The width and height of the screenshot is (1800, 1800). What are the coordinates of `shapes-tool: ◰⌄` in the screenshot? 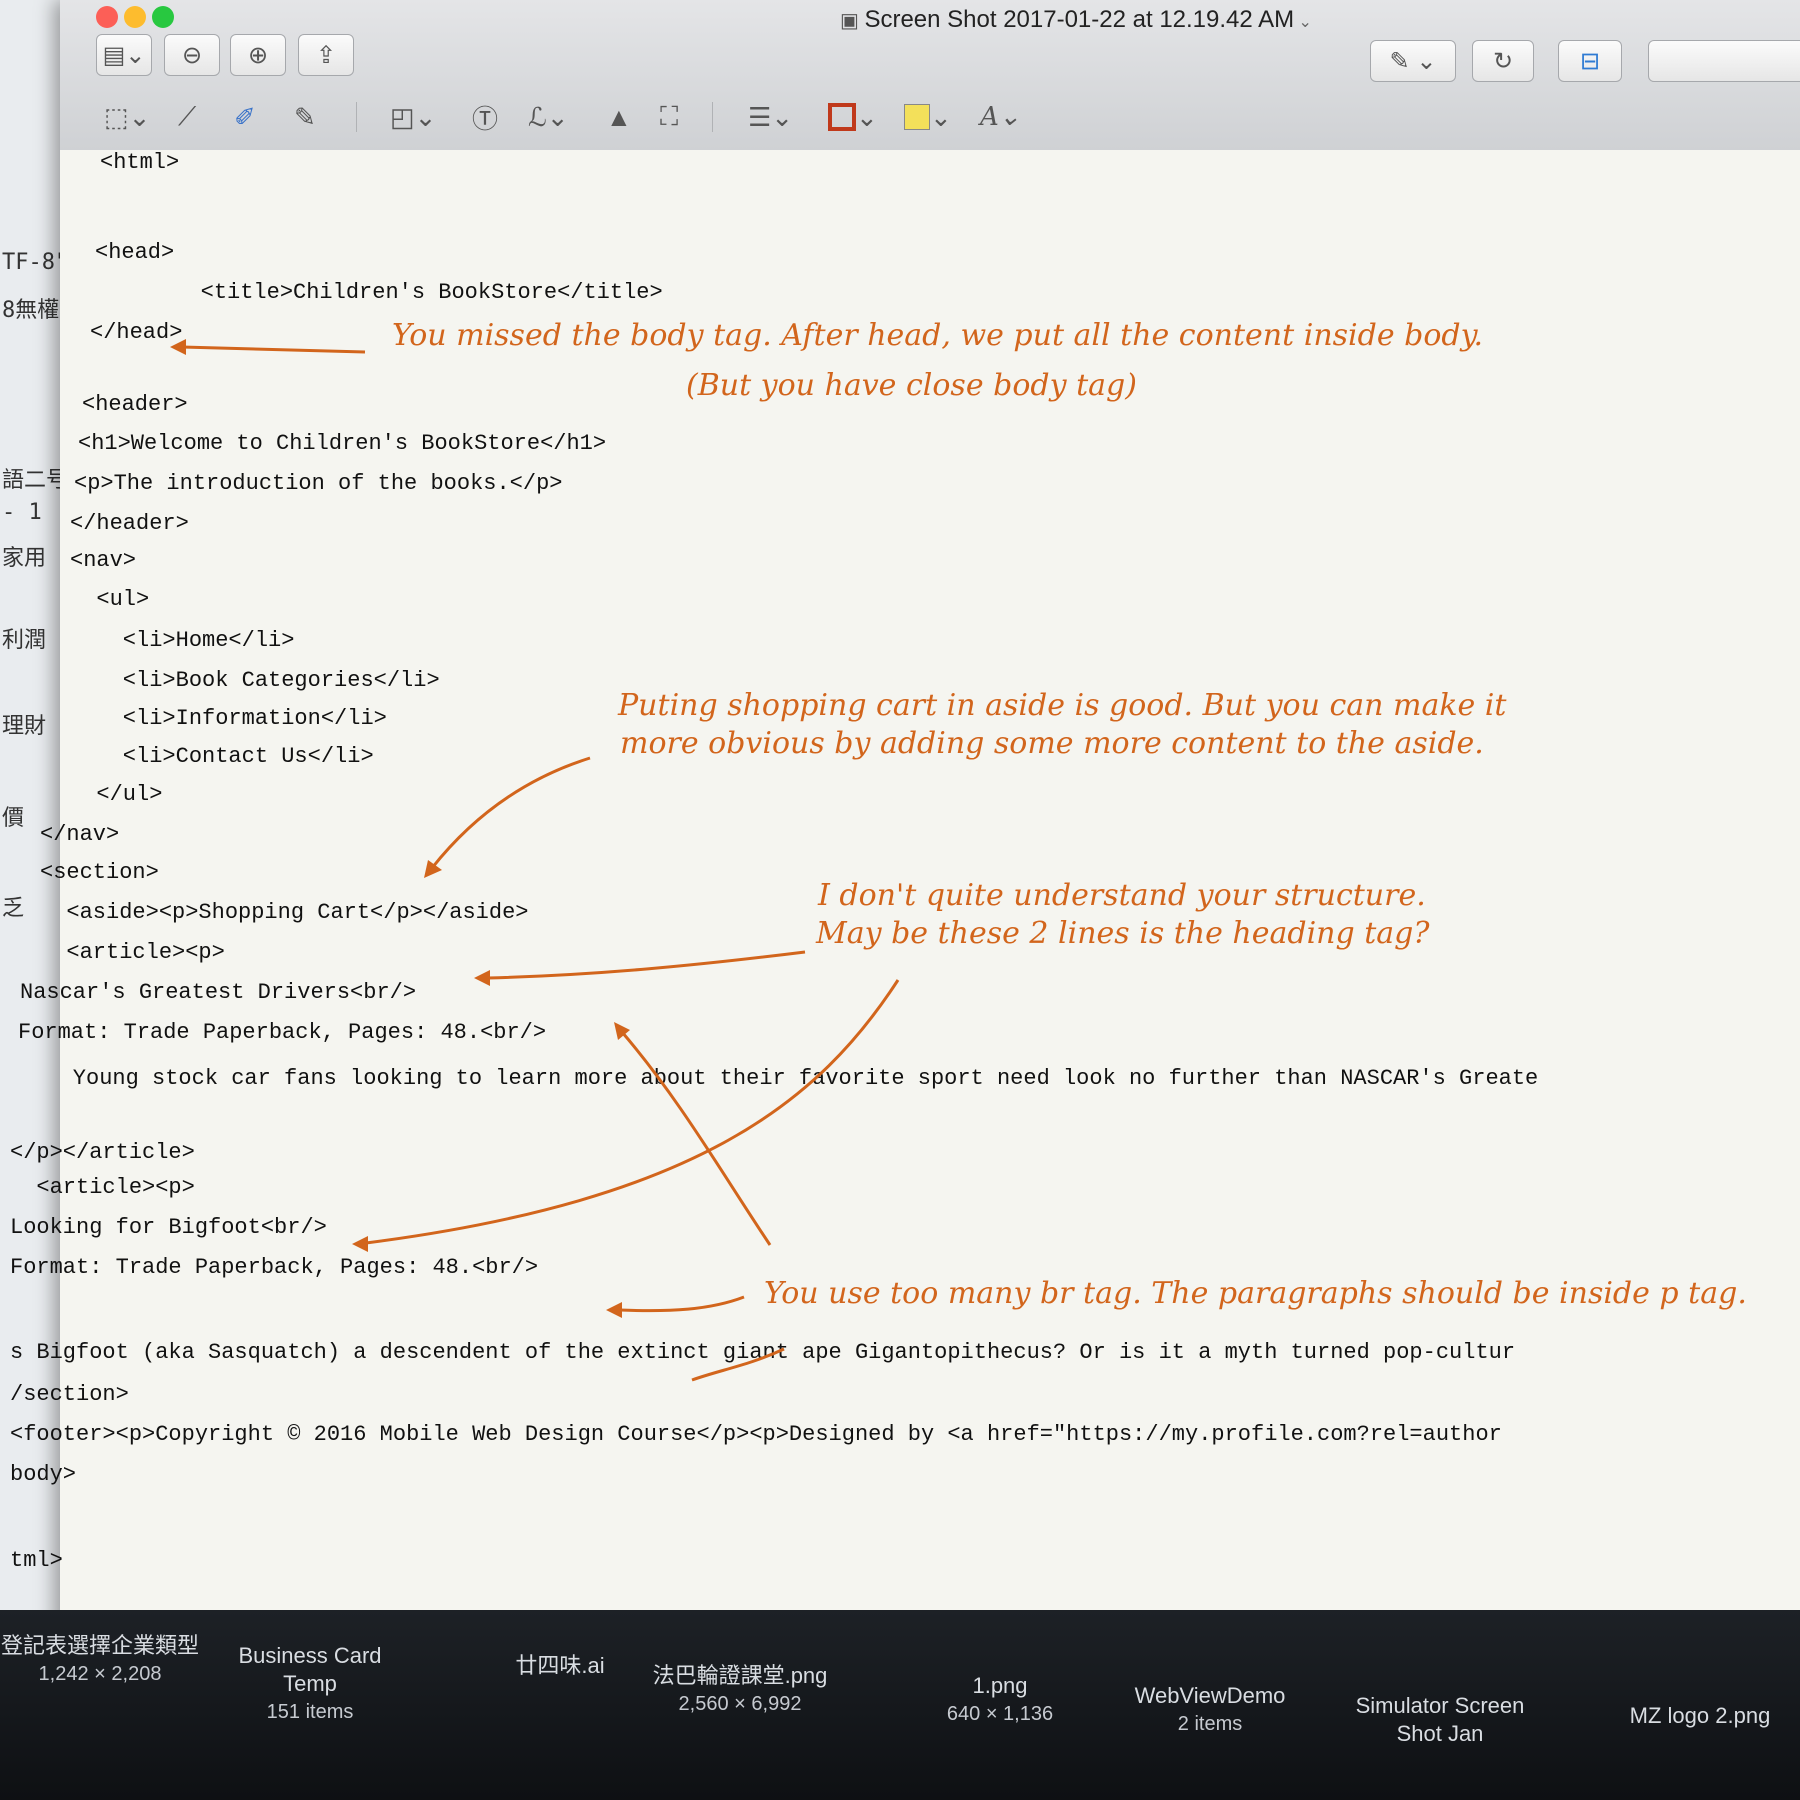 It's located at (413, 117).